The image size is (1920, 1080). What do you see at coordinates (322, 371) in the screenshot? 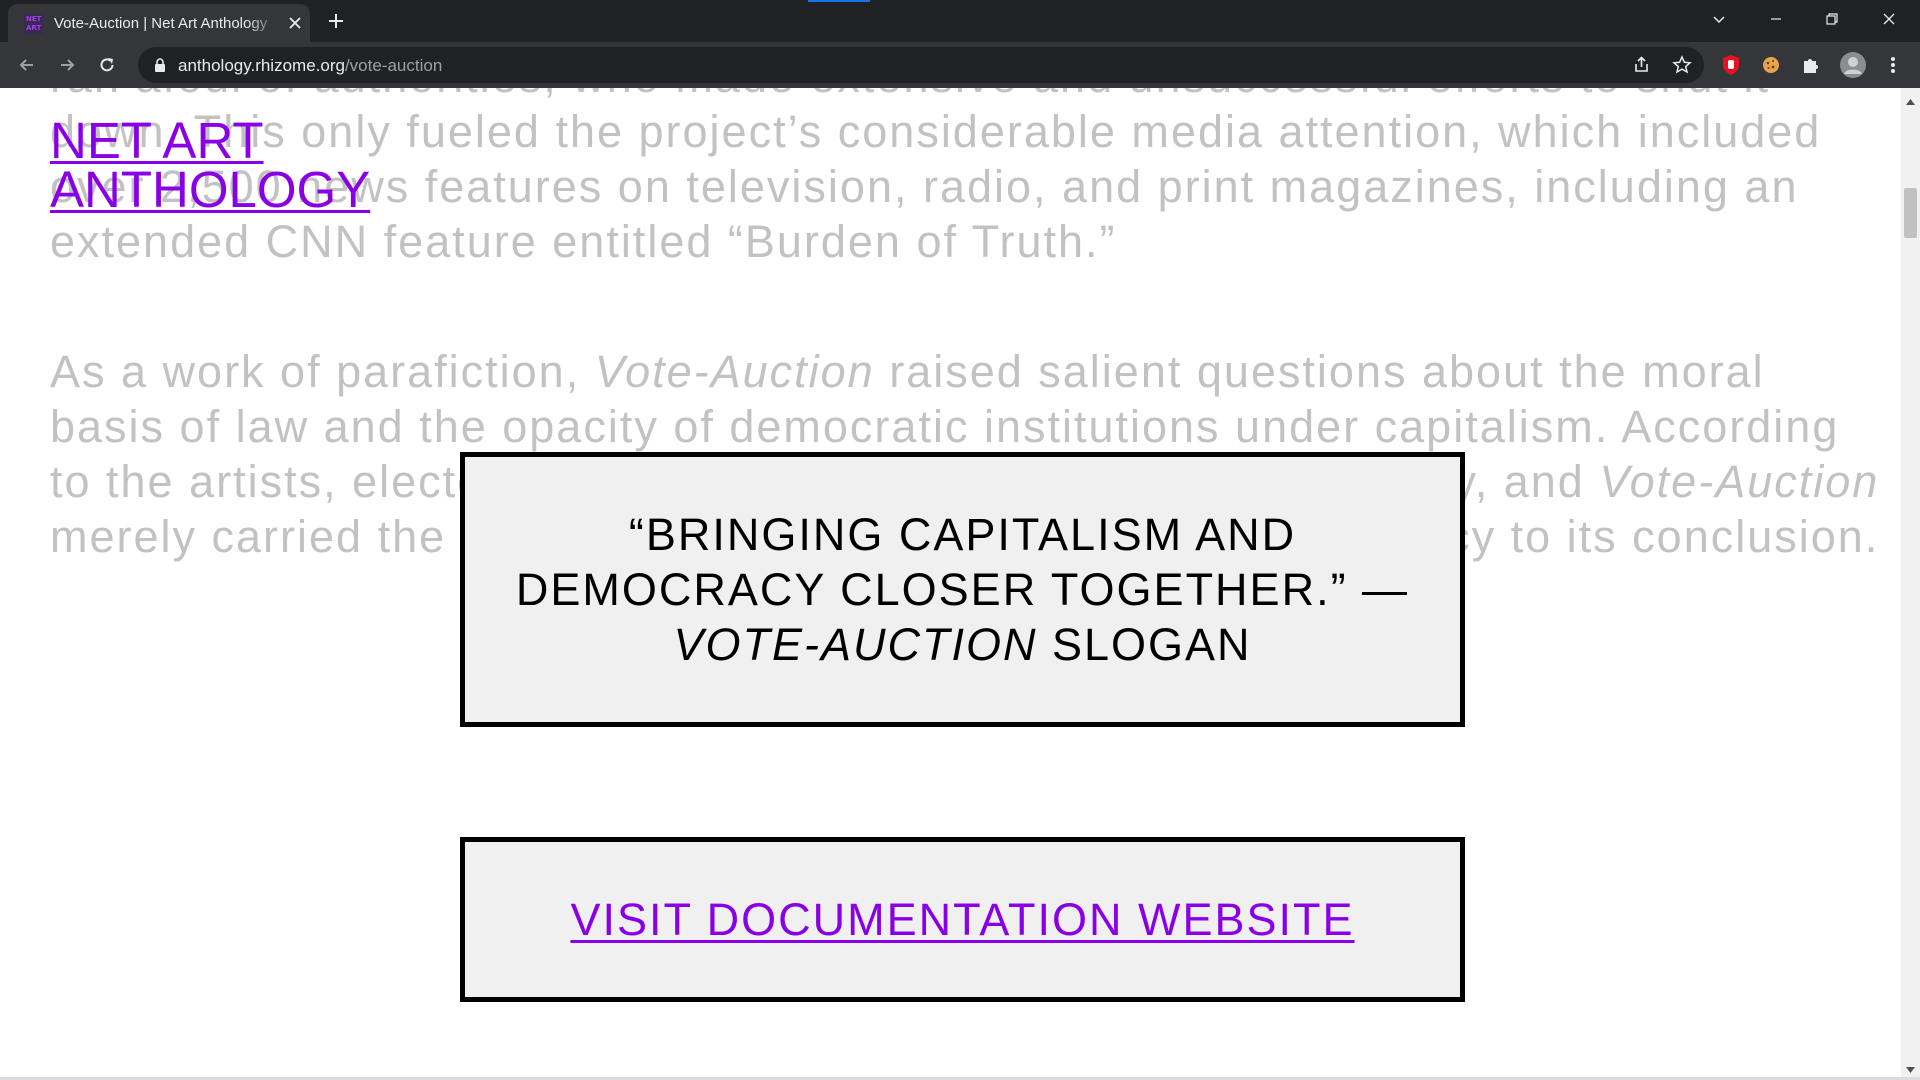
I see `paragraph-text: As a work of parafiction,` at bounding box center [322, 371].